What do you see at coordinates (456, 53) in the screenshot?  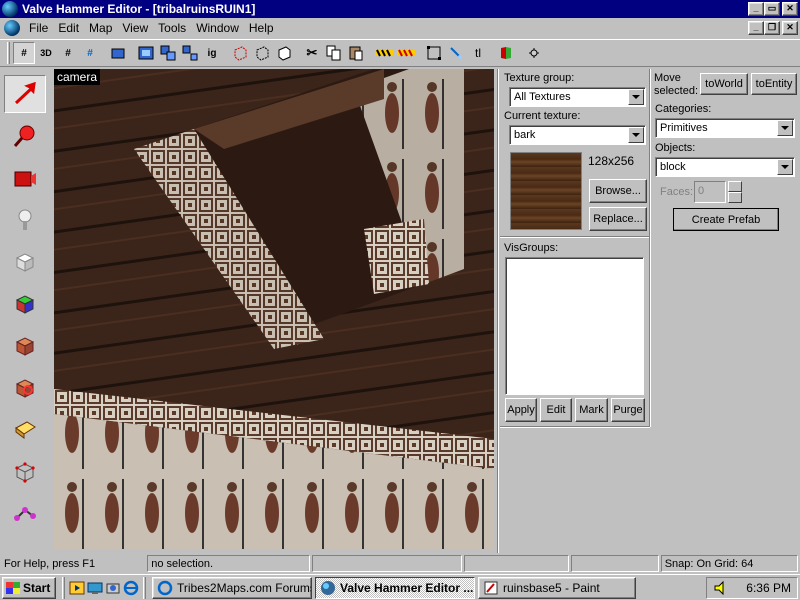 I see `decals-button` at bounding box center [456, 53].